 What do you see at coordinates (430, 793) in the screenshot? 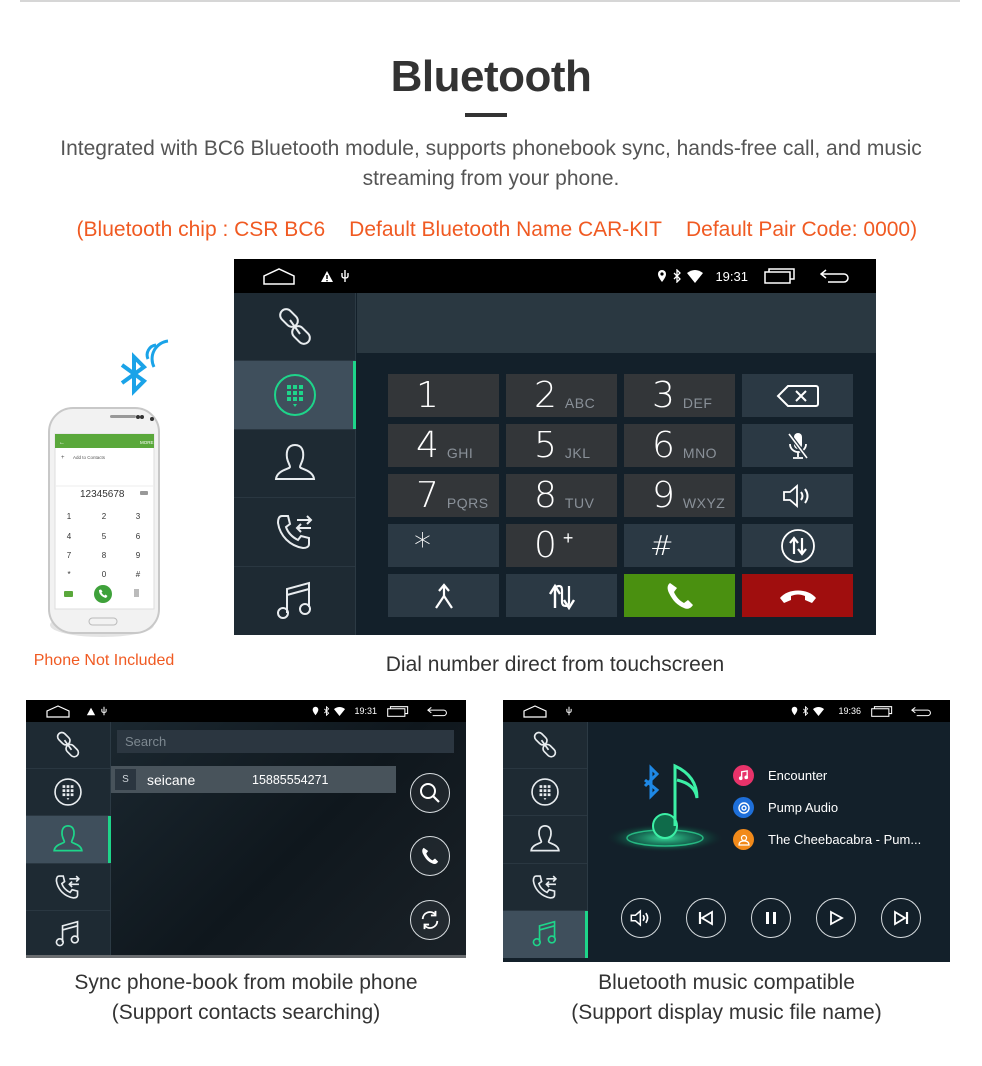
I see `search-button` at bounding box center [430, 793].